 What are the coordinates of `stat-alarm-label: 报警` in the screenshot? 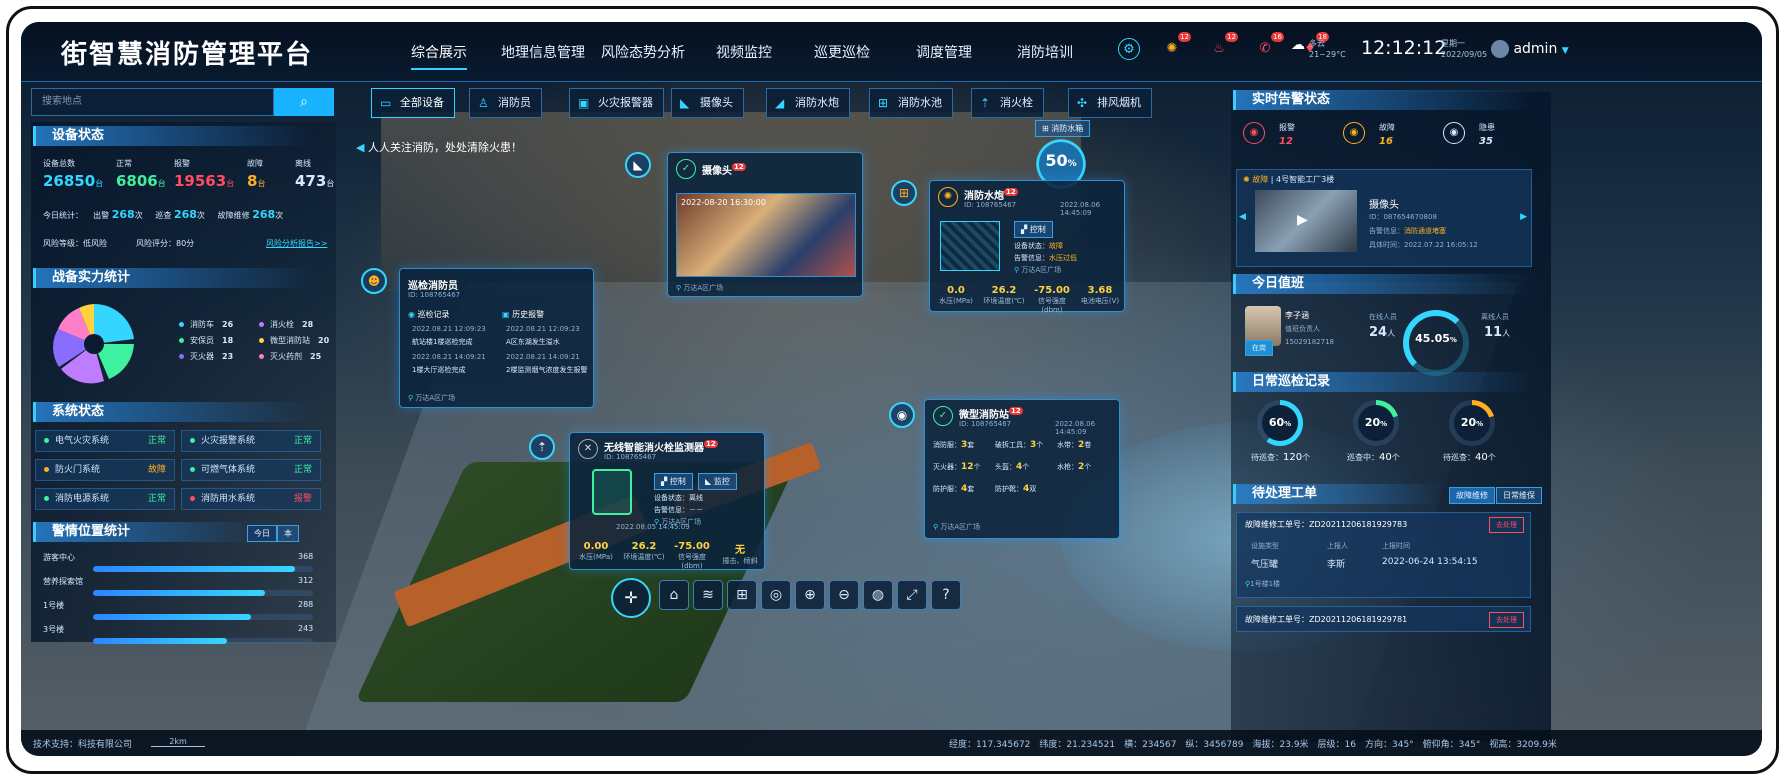 It's located at (182, 163).